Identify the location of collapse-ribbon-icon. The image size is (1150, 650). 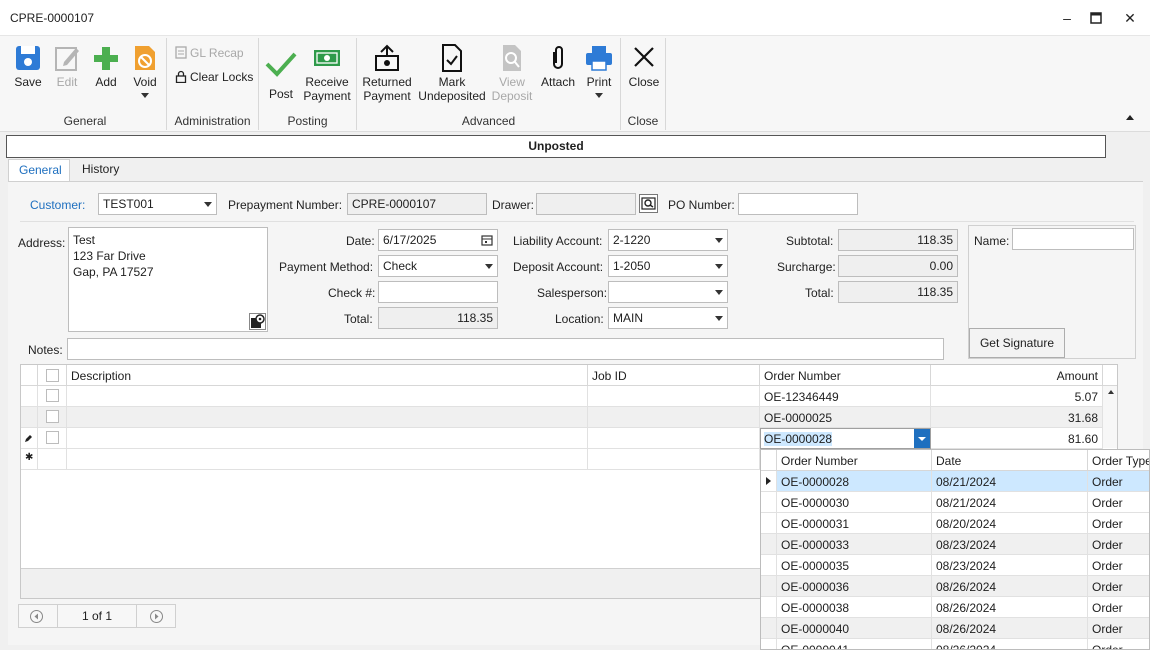
(1130, 117).